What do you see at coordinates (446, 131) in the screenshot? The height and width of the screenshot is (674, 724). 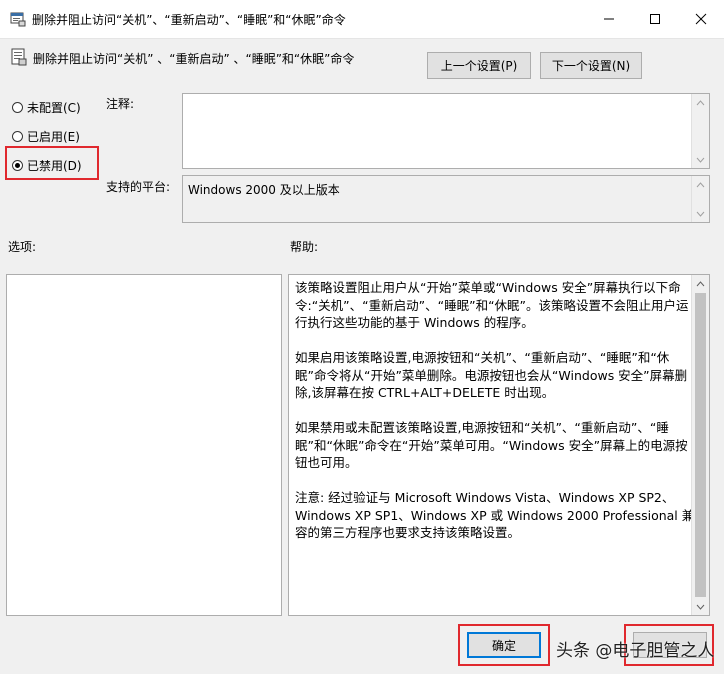 I see `comment-textarea` at bounding box center [446, 131].